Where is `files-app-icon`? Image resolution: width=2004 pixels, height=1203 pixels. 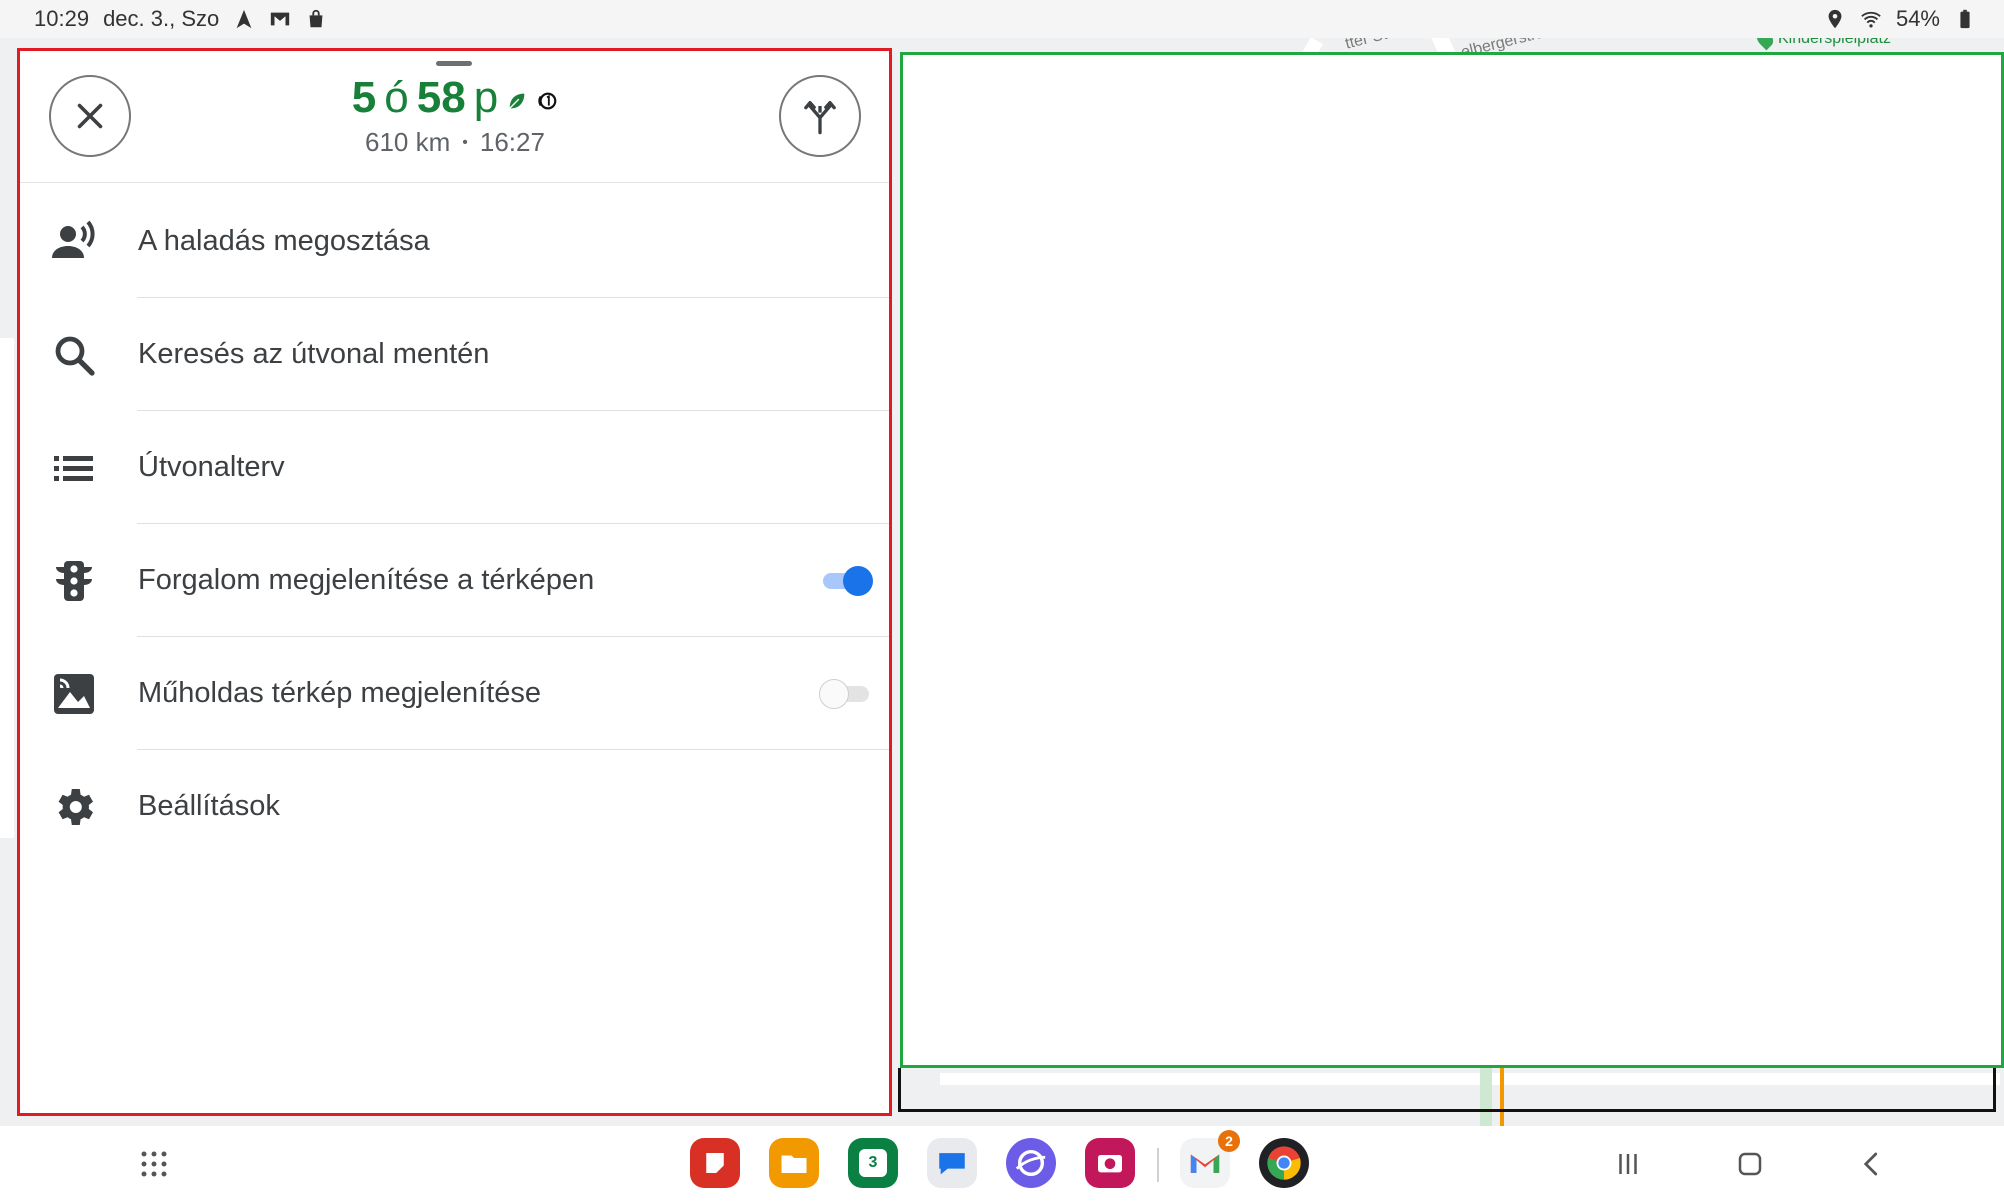 files-app-icon is located at coordinates (794, 1163).